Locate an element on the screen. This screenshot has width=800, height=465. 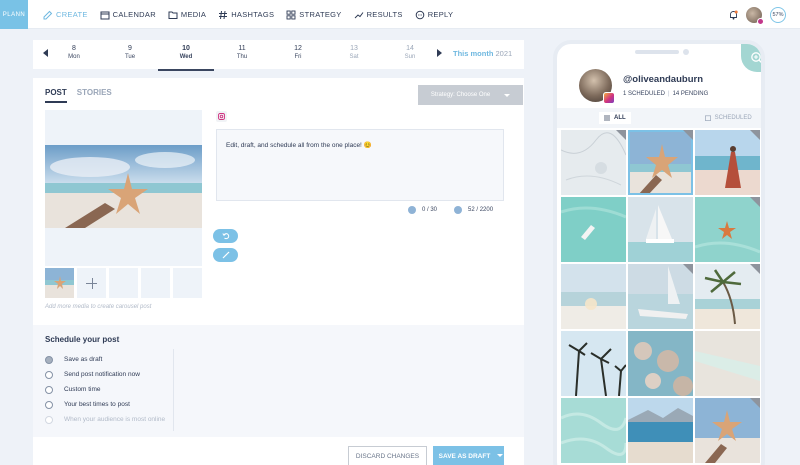
grid-post-selected is located at coordinates (660, 162).